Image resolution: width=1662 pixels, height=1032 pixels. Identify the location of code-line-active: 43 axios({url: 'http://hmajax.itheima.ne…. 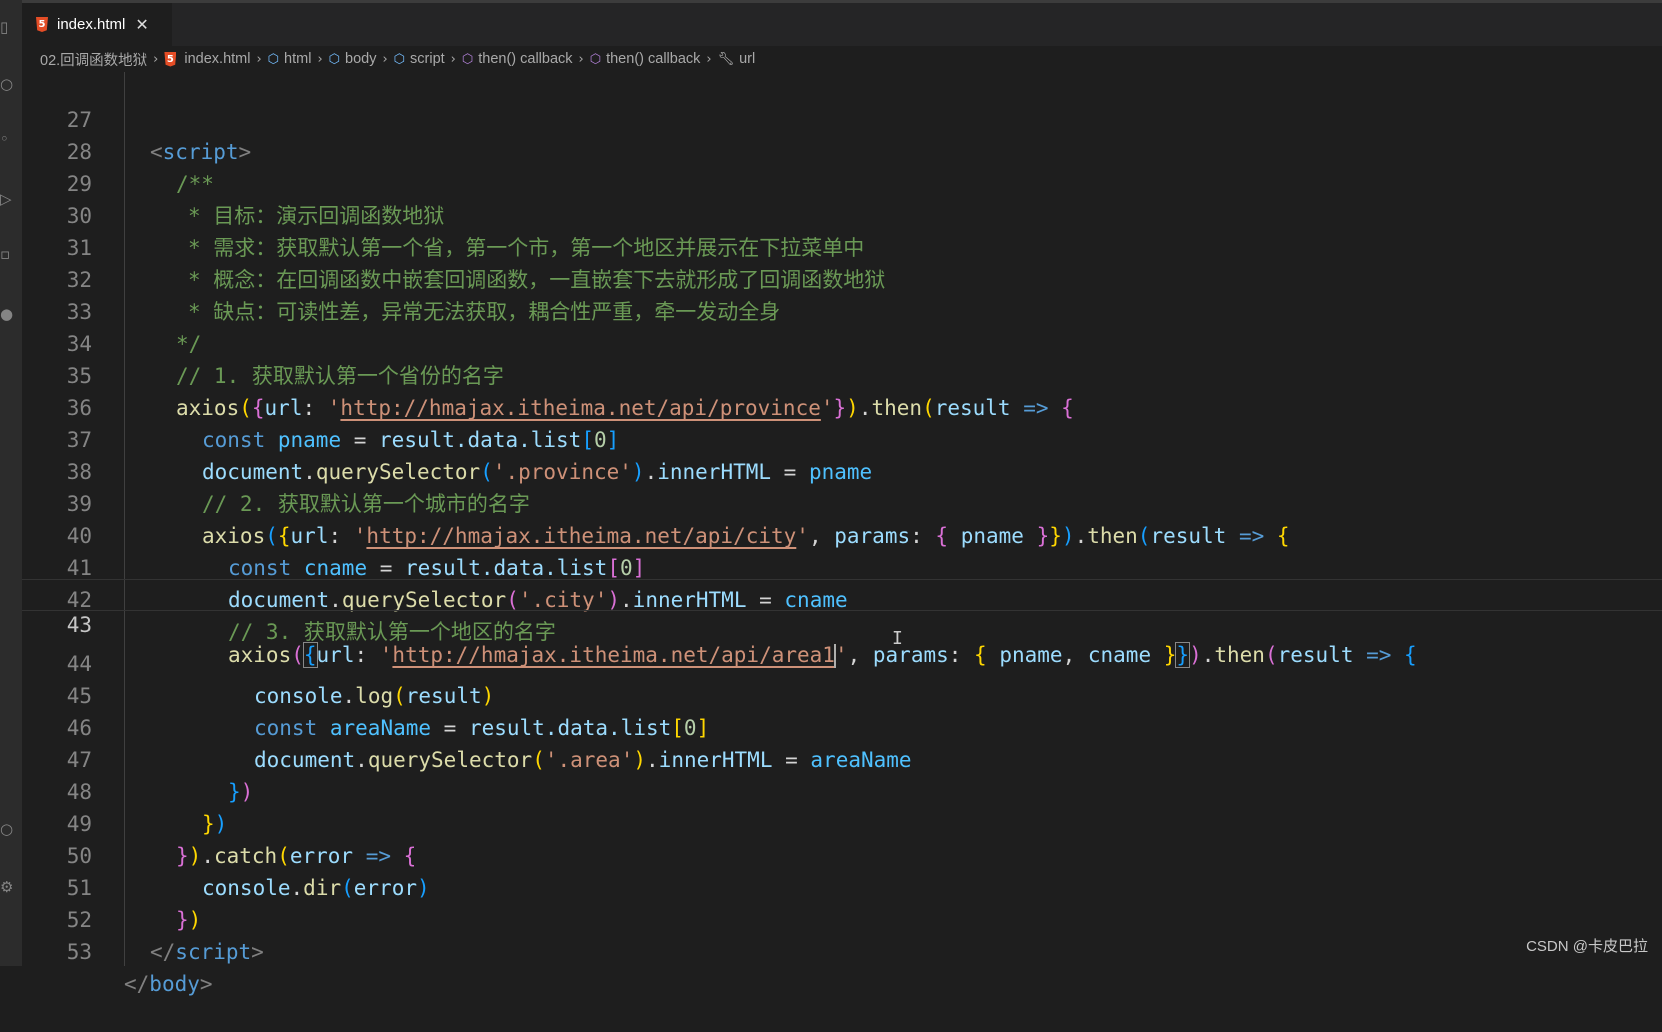
(842, 623).